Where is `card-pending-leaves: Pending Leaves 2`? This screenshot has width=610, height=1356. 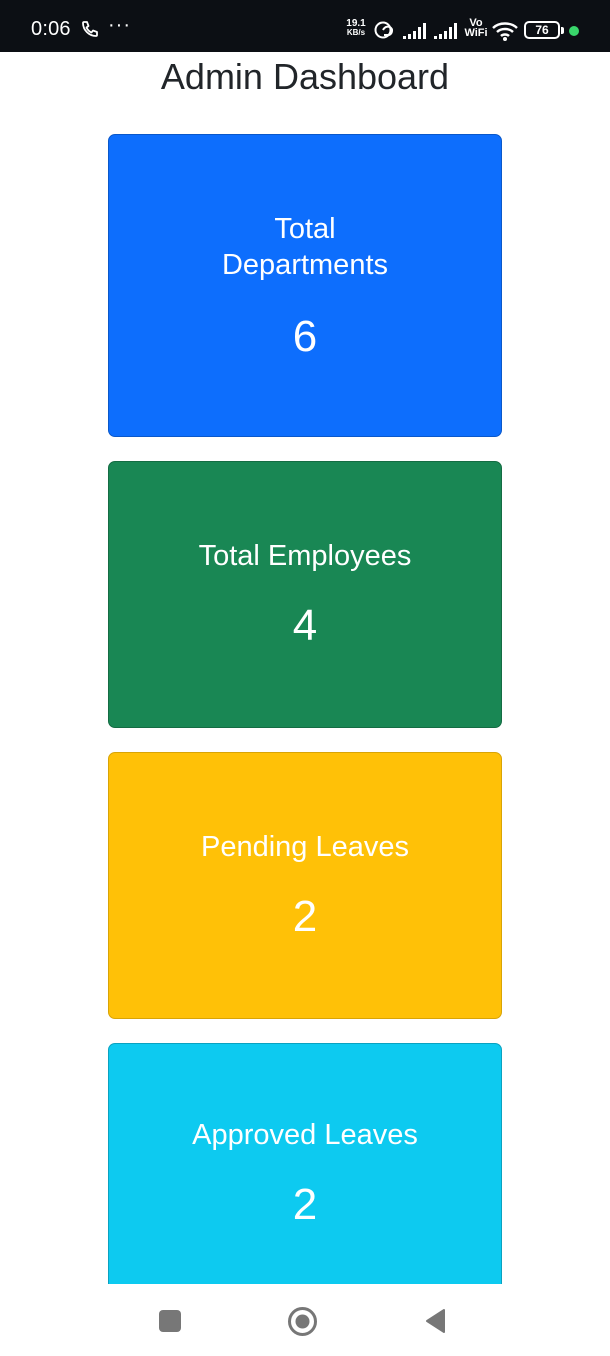
card-pending-leaves: Pending Leaves 2 is located at coordinates (305, 885).